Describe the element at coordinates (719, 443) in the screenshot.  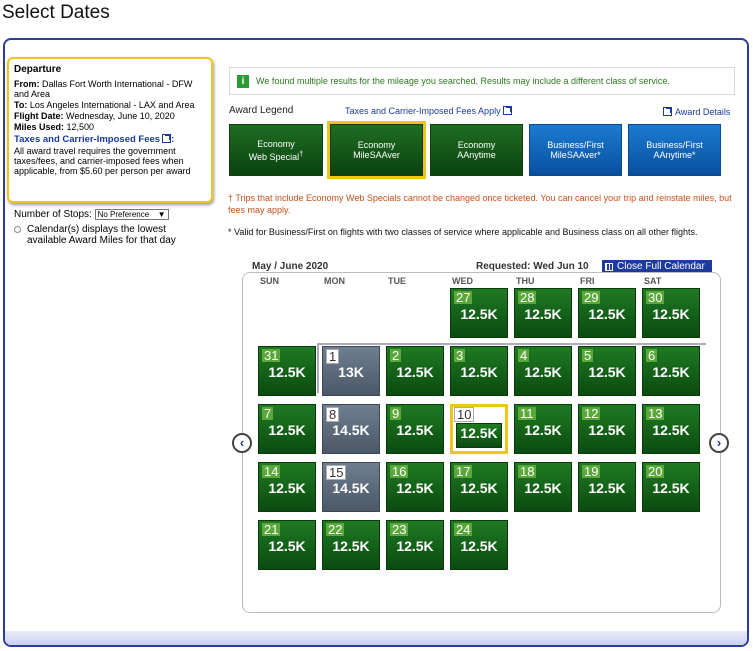
I see `next-month-button: ›` at that location.